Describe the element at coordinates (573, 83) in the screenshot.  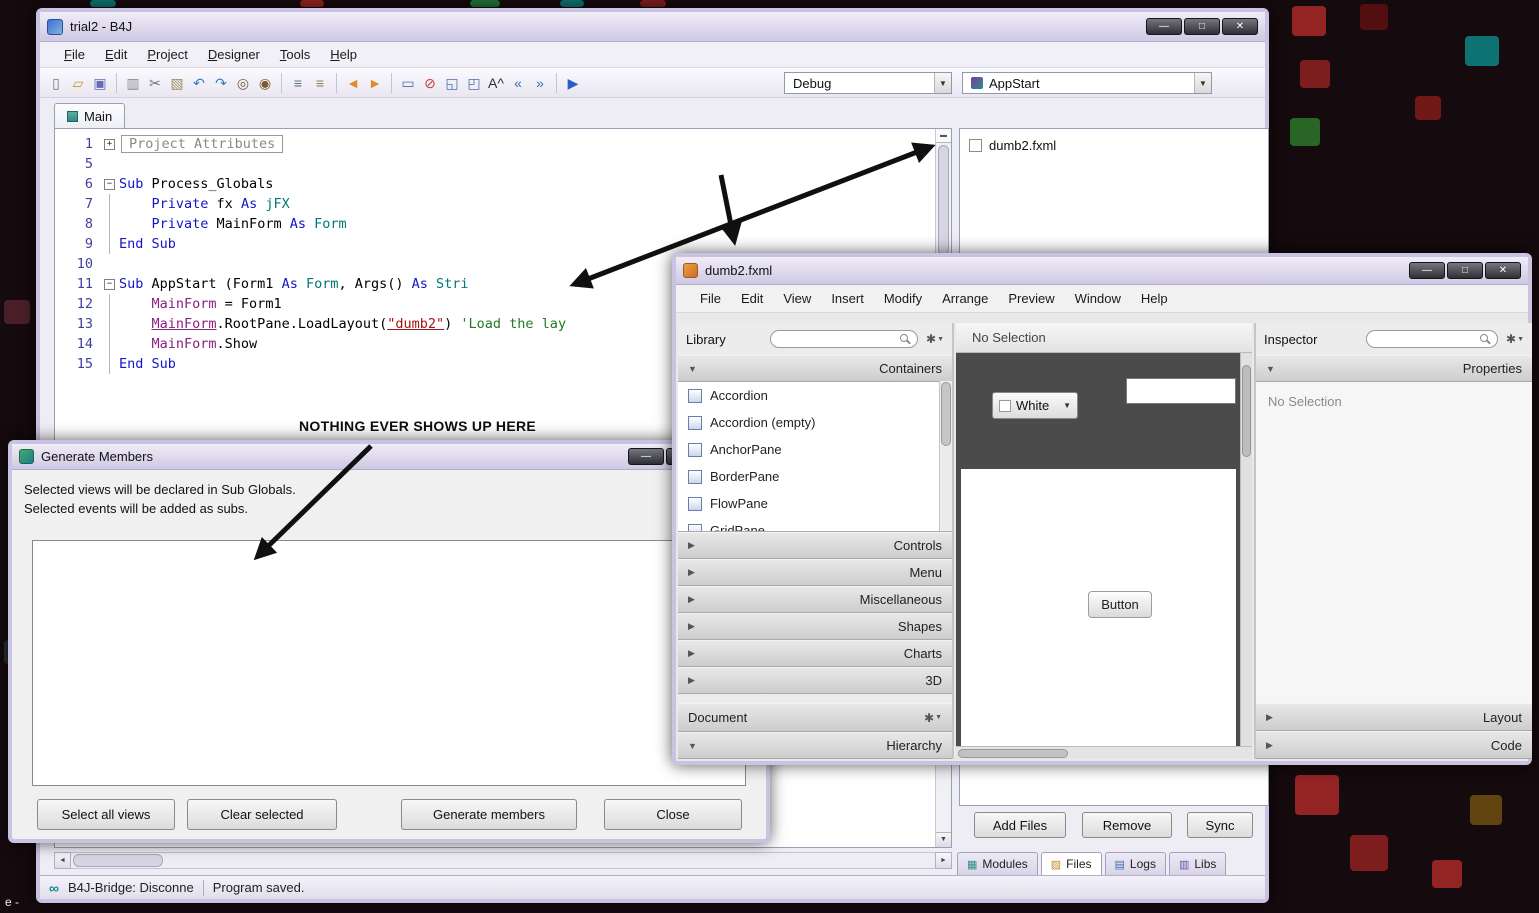
I see `run-icon: ▶` at that location.